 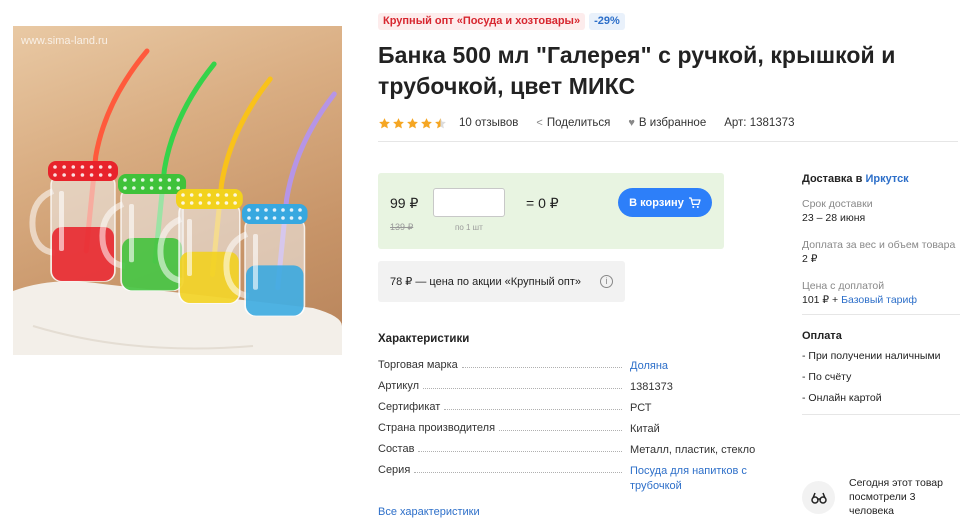 I want to click on characteristics-title: Характеристики, so click(x=424, y=339).